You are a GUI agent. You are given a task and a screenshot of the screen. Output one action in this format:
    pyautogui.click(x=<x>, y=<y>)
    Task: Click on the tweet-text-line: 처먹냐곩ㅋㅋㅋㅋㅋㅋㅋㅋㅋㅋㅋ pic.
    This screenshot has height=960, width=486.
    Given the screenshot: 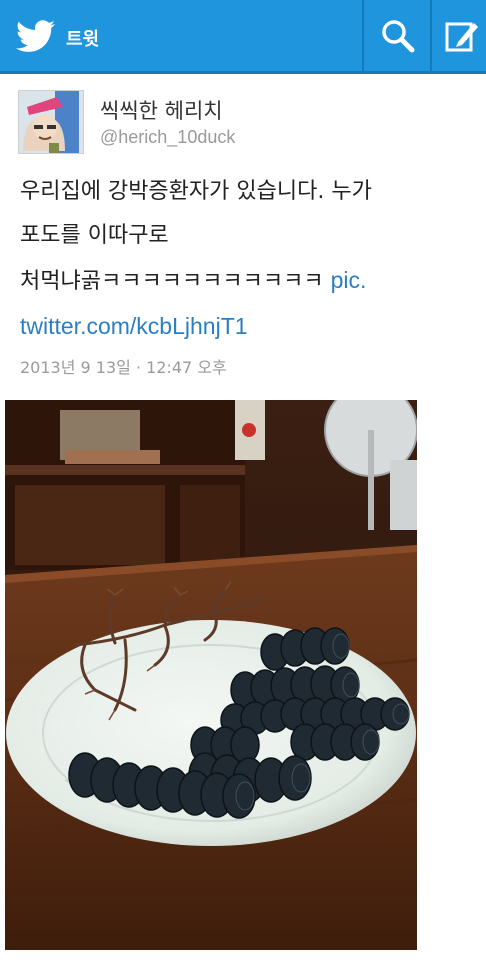 What is the action you would take?
    pyautogui.click(x=245, y=281)
    